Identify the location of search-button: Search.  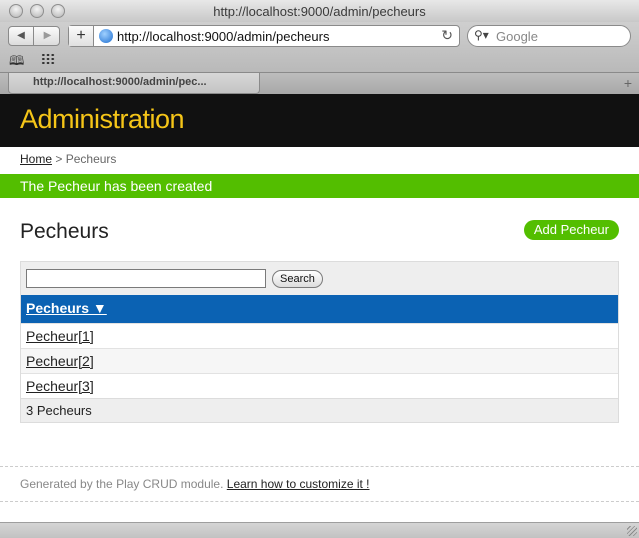
(297, 279).